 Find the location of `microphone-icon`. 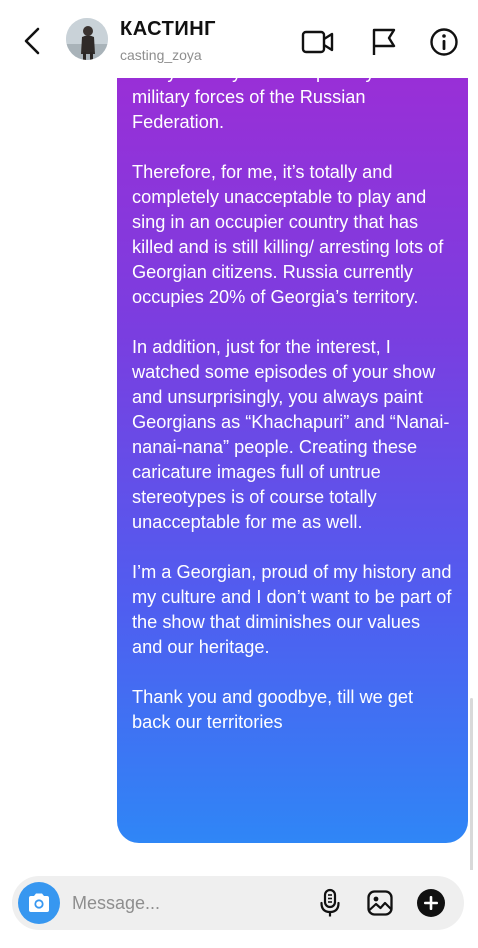

microphone-icon is located at coordinates (330, 902).